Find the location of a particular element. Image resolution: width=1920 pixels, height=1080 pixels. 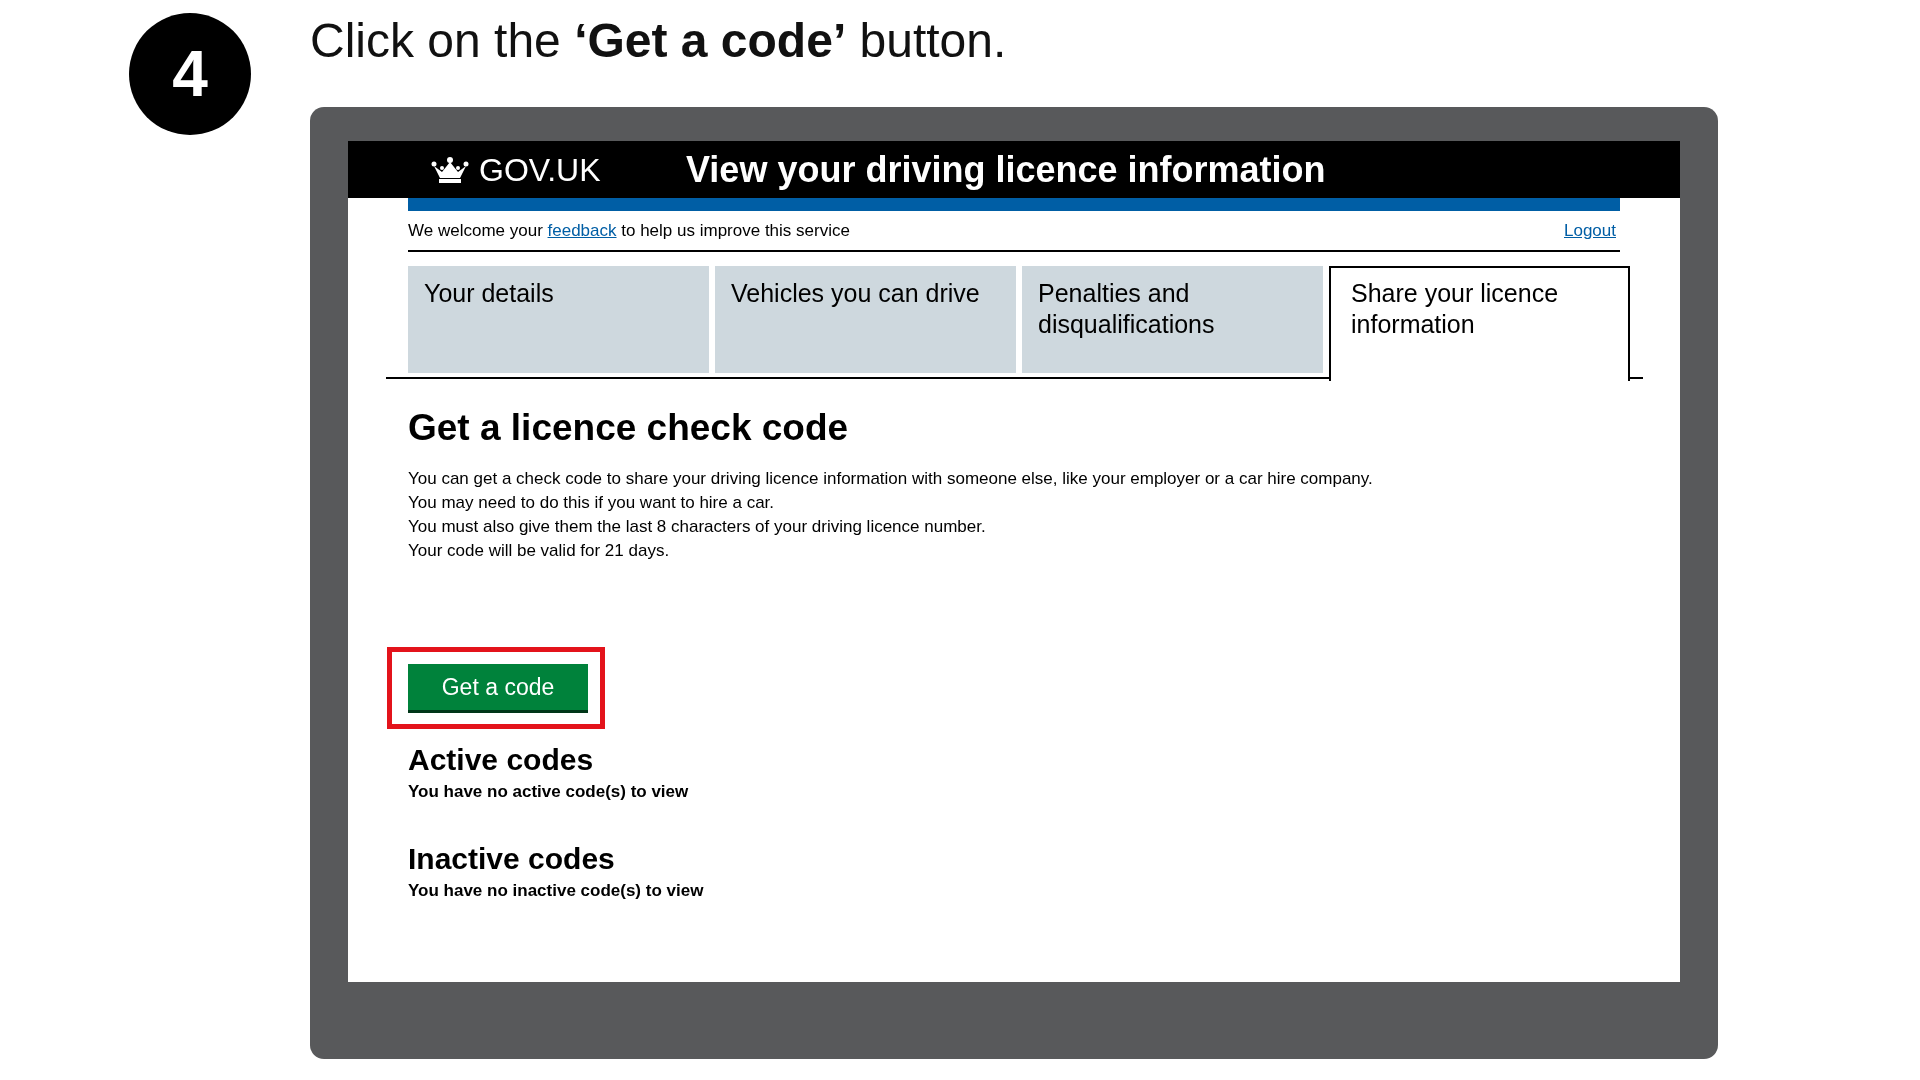

crown-icon is located at coordinates (450, 169).